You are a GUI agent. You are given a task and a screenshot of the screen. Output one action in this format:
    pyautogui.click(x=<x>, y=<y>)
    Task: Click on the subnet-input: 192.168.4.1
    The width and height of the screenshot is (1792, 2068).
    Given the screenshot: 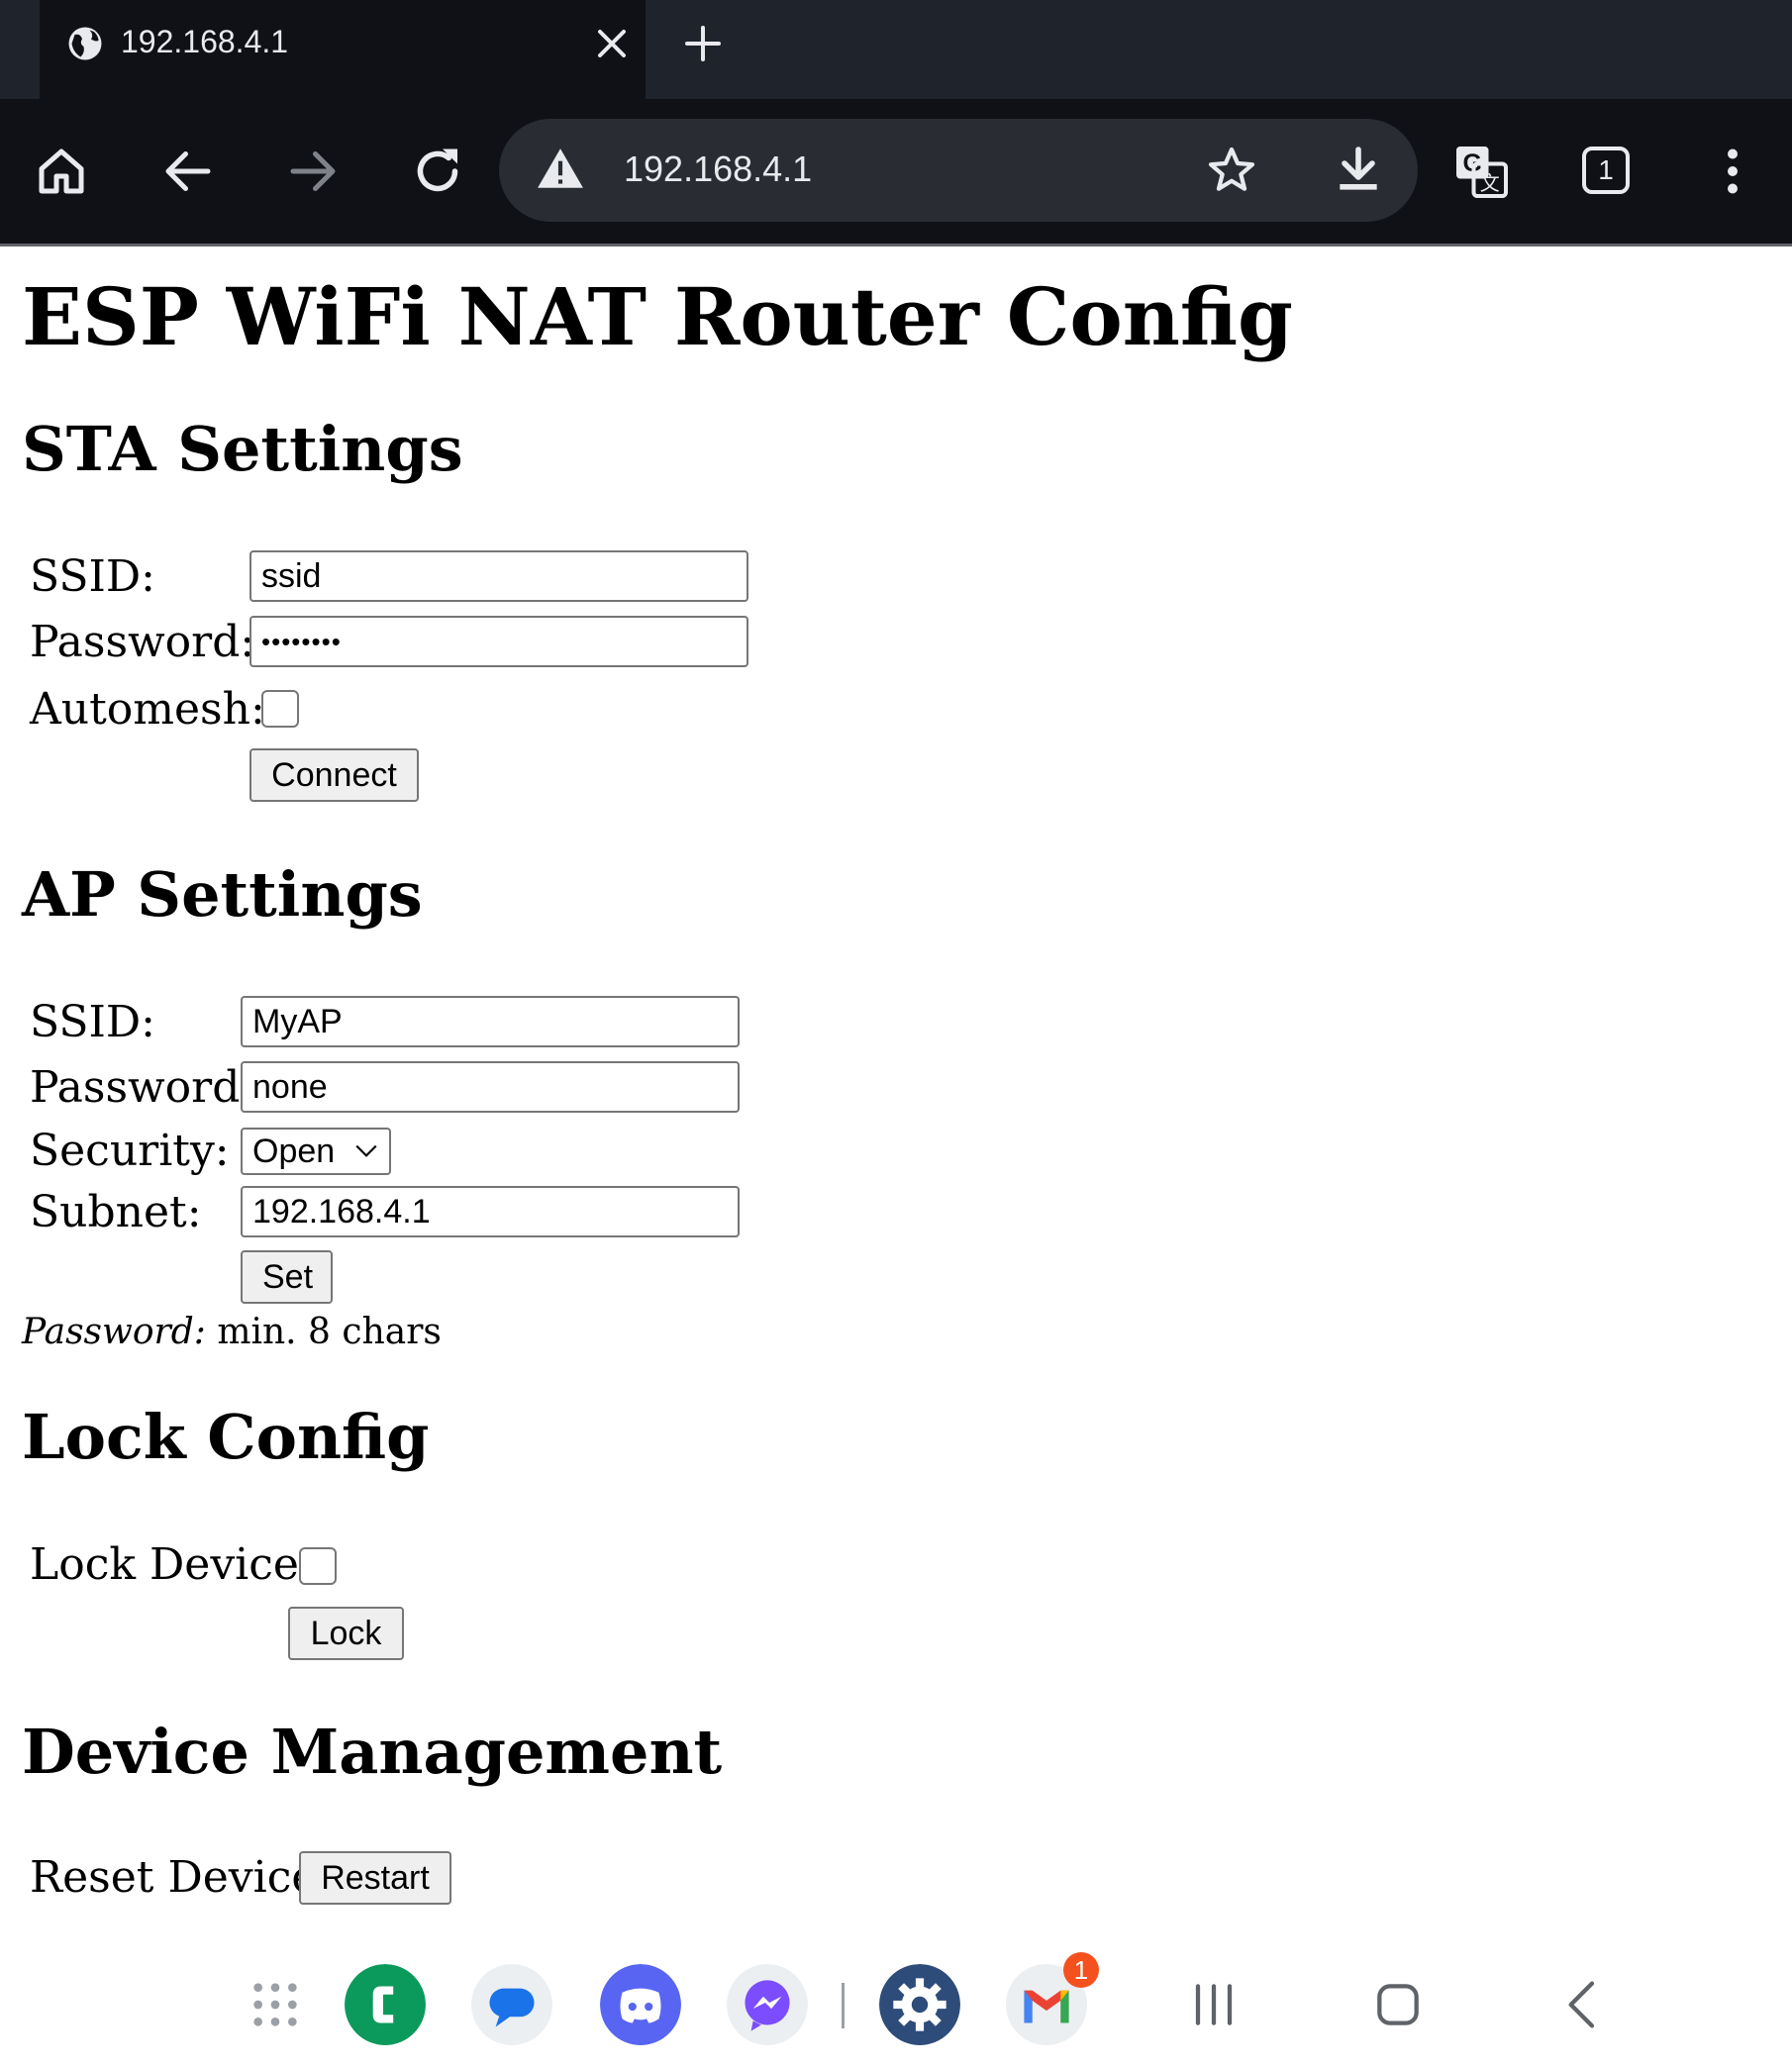 What is the action you would take?
    pyautogui.click(x=490, y=1211)
    